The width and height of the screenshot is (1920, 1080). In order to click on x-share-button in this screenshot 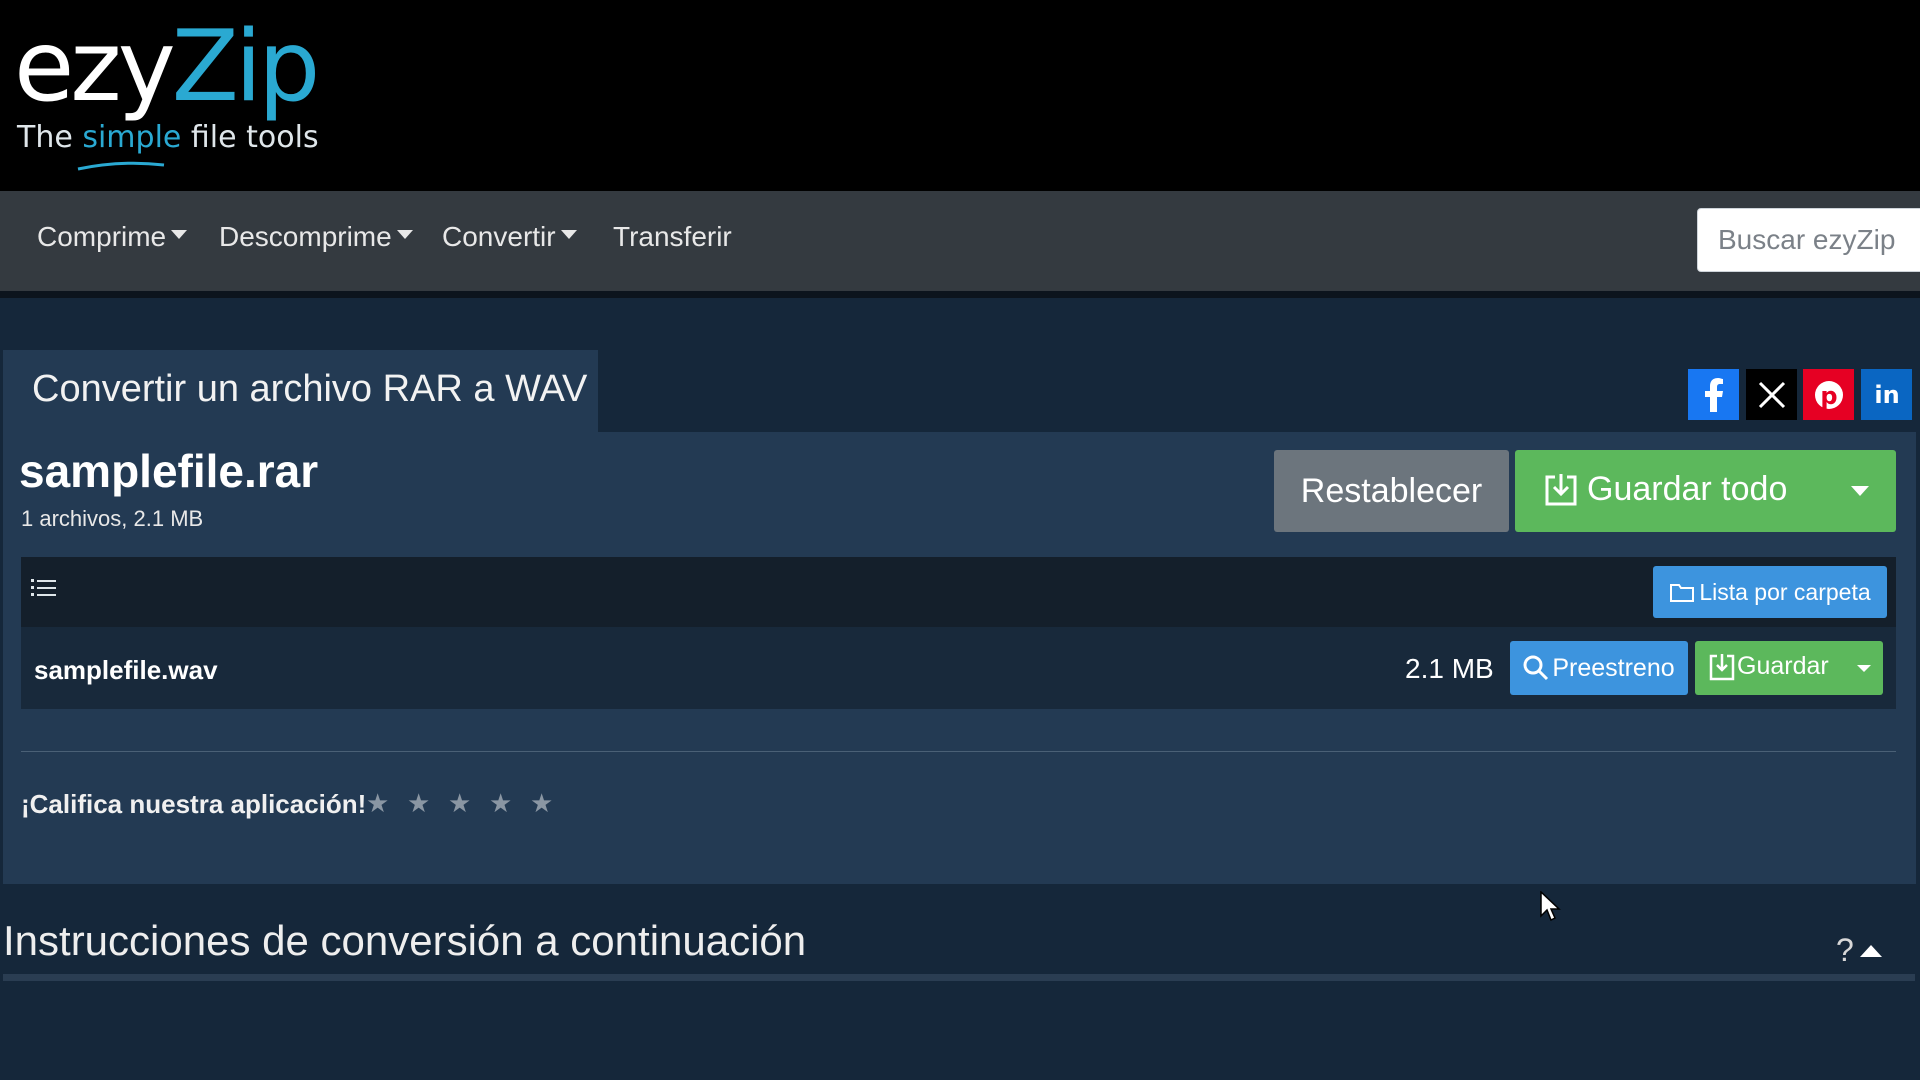, I will do `click(1771, 394)`.